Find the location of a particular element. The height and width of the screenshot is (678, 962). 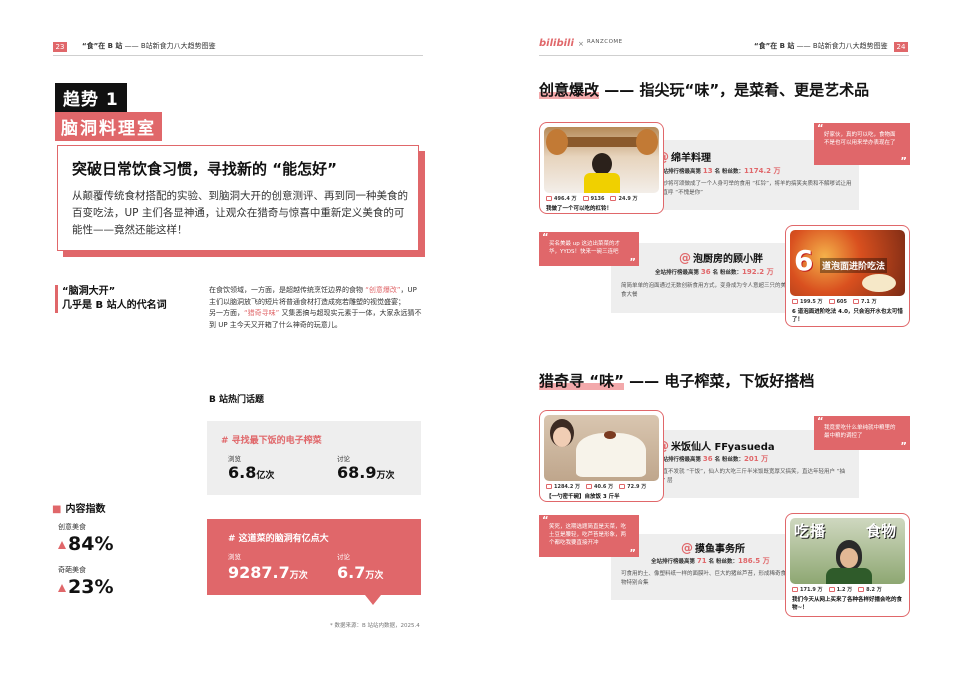

section-title-creative: 创意爆改 —— 指尖玩“味”，是菜肴、更是艺术品 is located at coordinates (704, 90).